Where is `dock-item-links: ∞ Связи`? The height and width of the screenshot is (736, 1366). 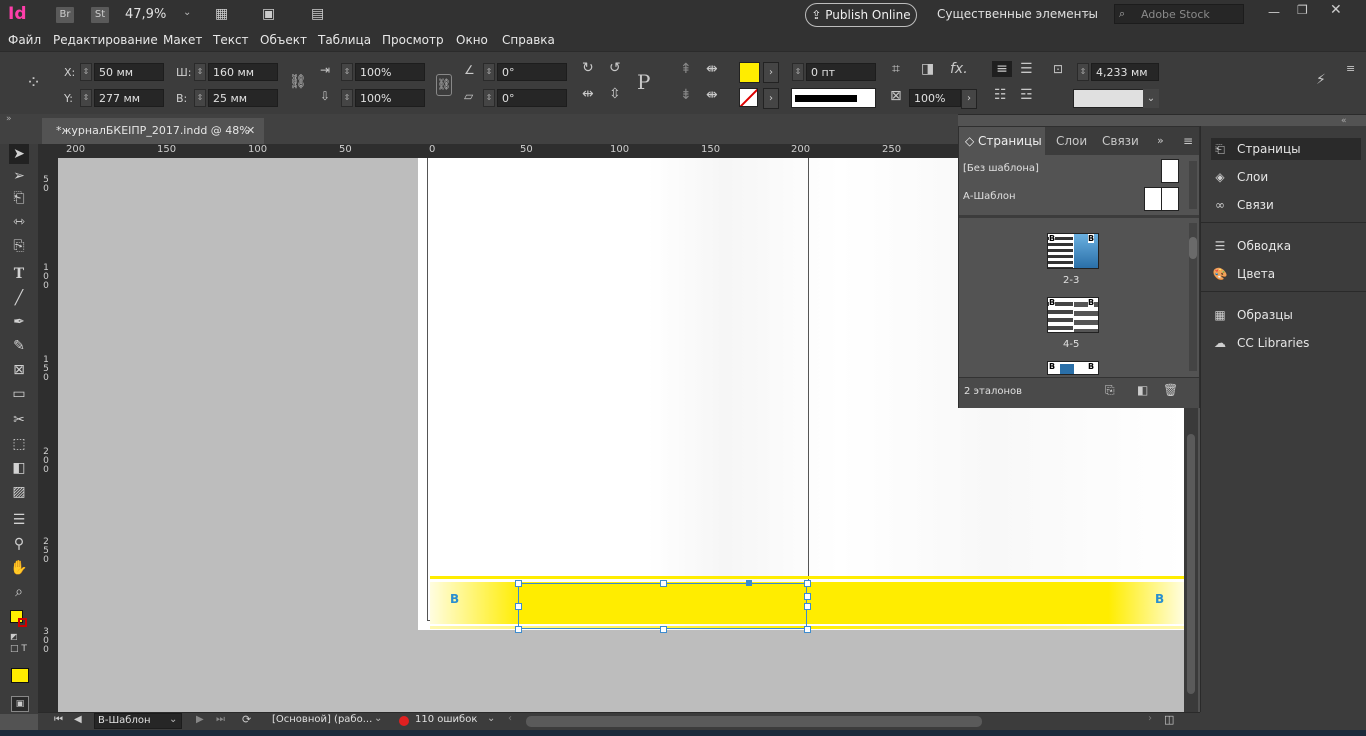
dock-item-links: ∞ Связи is located at coordinates (1286, 205).